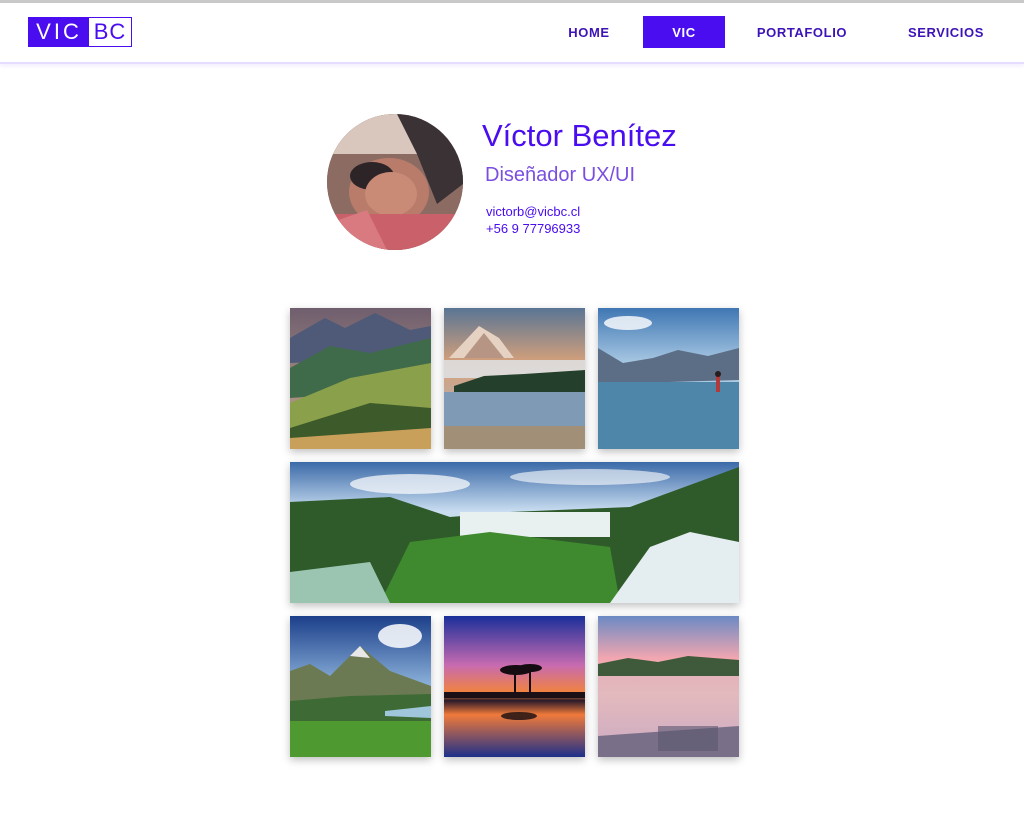  What do you see at coordinates (802, 32) in the screenshot?
I see `nav-portafolio: PORTAFOLIO` at bounding box center [802, 32].